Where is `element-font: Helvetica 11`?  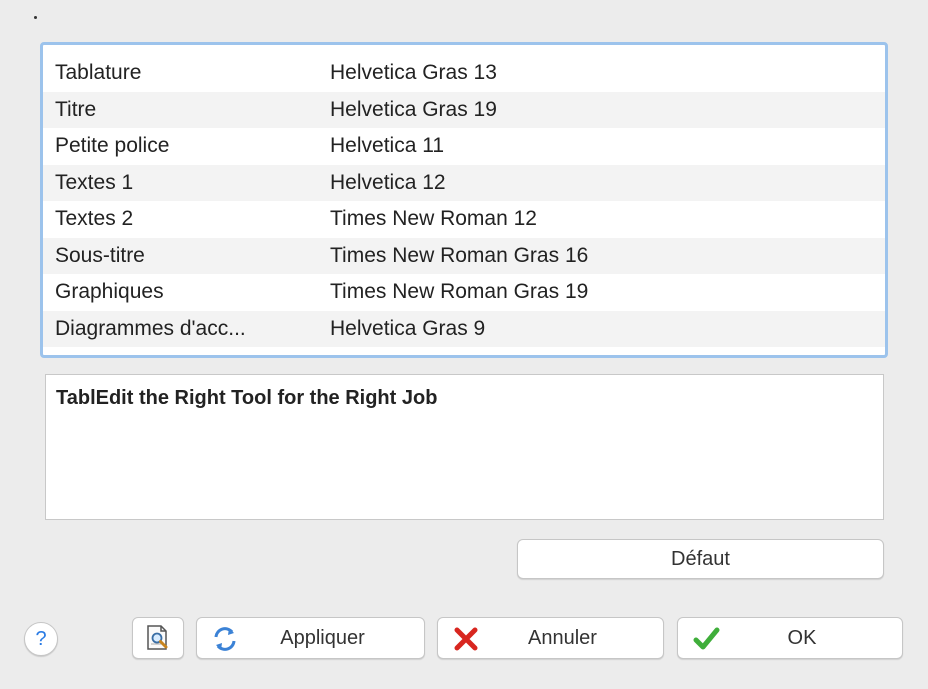 element-font: Helvetica 11 is located at coordinates (387, 146).